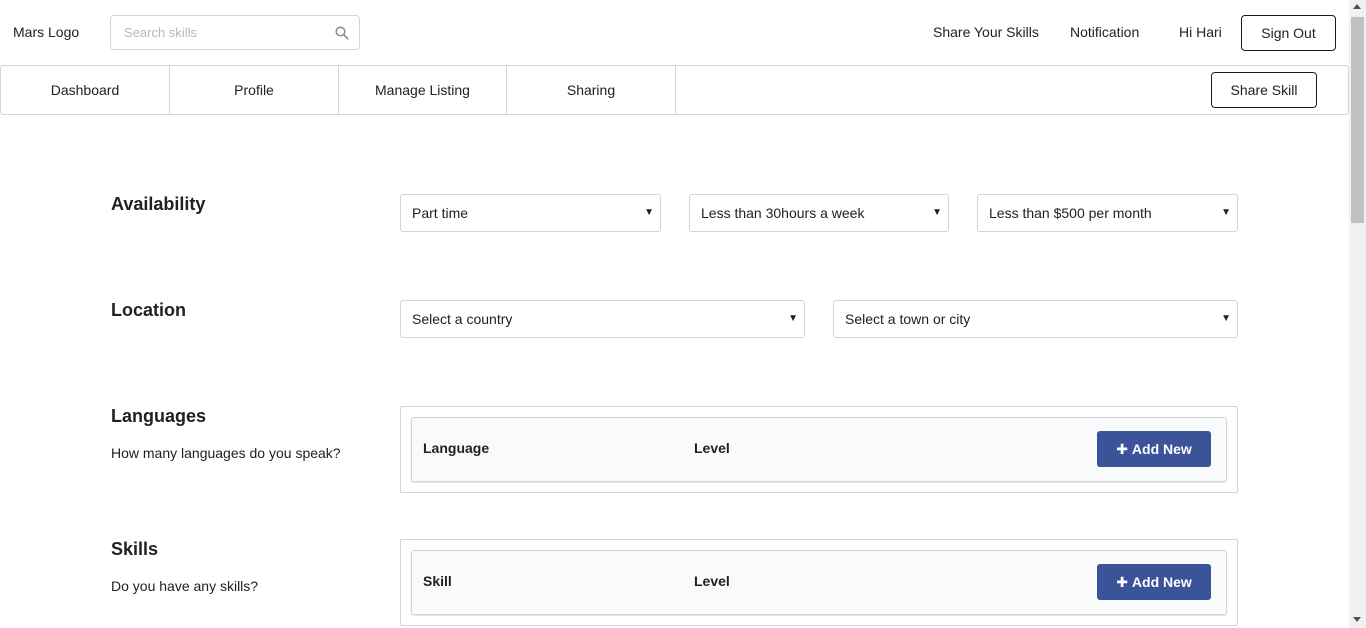 Image resolution: width=1366 pixels, height=628 pixels. What do you see at coordinates (783, 213) in the screenshot?
I see `availability-hours-value: Less than 30hours a week` at bounding box center [783, 213].